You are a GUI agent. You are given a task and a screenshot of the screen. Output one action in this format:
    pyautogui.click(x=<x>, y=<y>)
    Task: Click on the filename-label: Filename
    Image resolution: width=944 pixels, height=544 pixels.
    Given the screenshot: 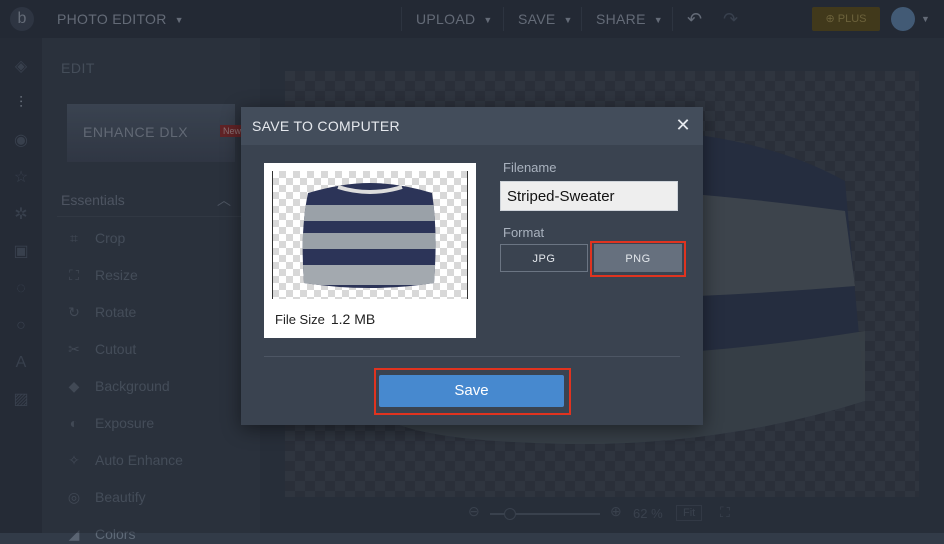 What is the action you would take?
    pyautogui.click(x=530, y=167)
    